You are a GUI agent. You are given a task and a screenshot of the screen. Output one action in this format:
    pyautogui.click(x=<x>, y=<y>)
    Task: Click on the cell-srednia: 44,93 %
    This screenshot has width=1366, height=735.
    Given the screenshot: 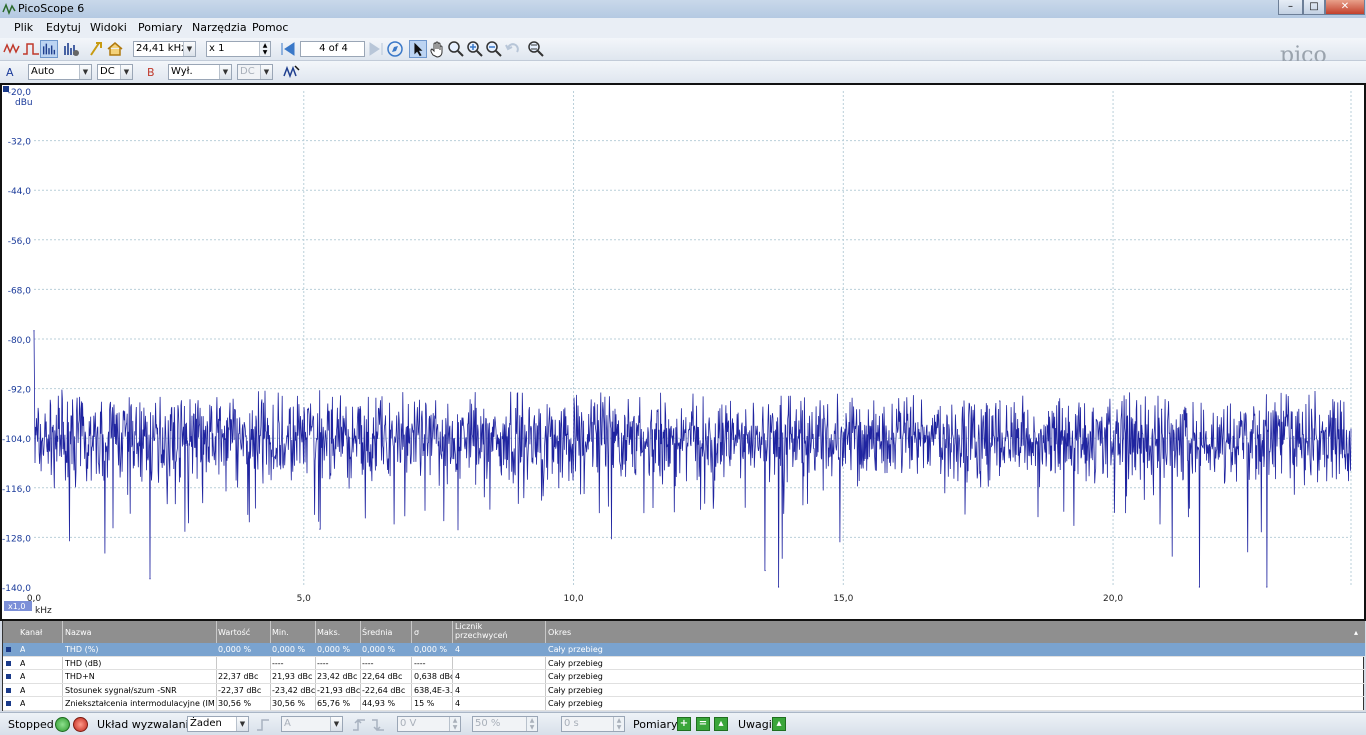 What is the action you would take?
    pyautogui.click(x=379, y=703)
    